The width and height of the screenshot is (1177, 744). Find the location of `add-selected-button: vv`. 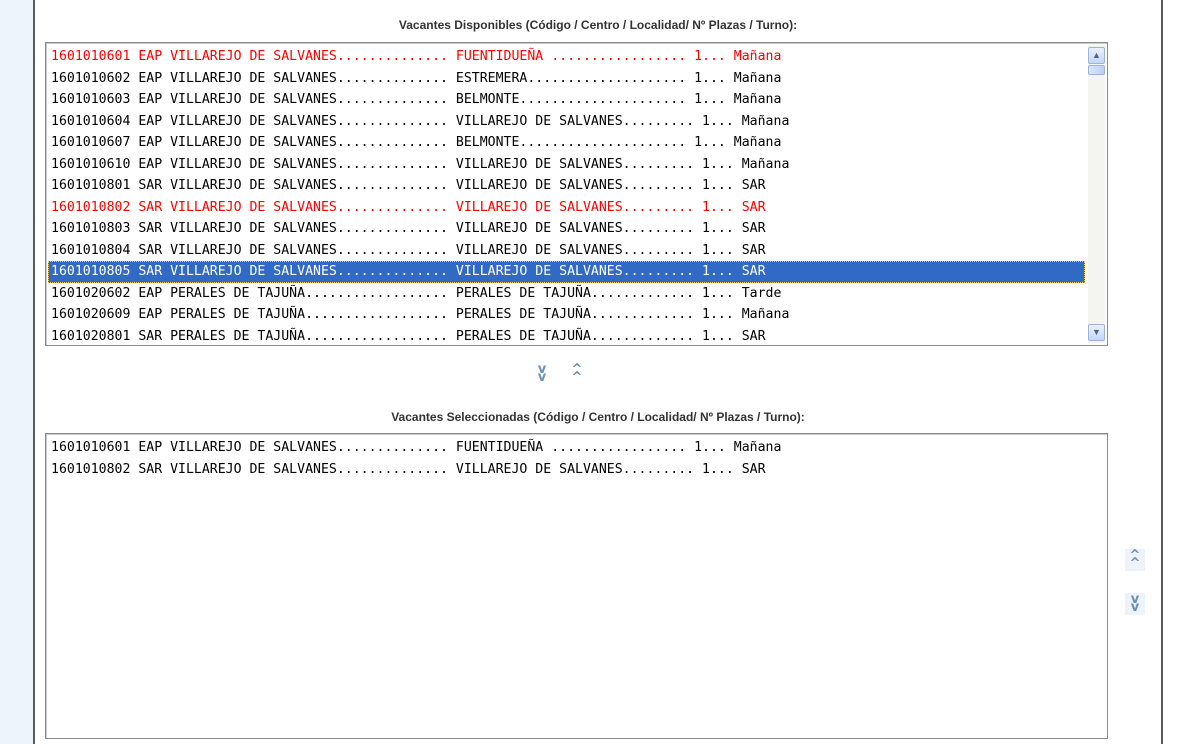

add-selected-button: vv is located at coordinates (542, 374).